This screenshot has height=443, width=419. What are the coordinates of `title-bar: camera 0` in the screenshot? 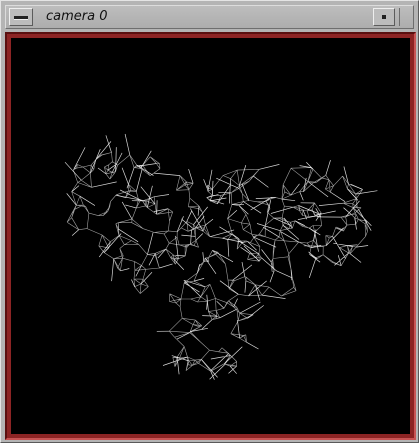 It's located at (209, 17).